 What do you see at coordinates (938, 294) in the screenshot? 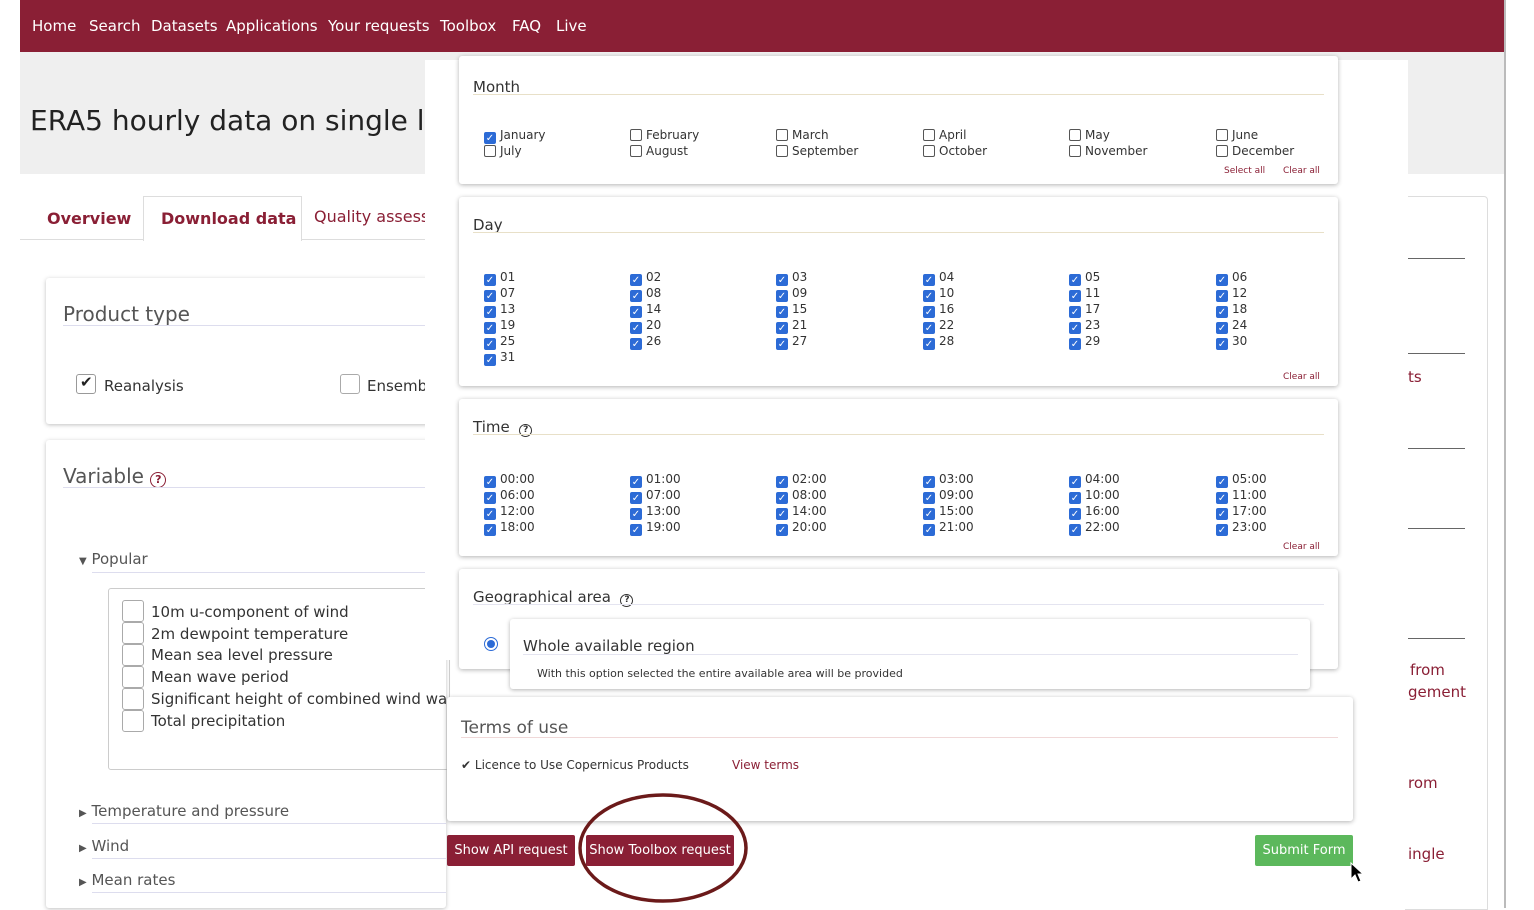
I see `day-option: ✓ 10` at bounding box center [938, 294].